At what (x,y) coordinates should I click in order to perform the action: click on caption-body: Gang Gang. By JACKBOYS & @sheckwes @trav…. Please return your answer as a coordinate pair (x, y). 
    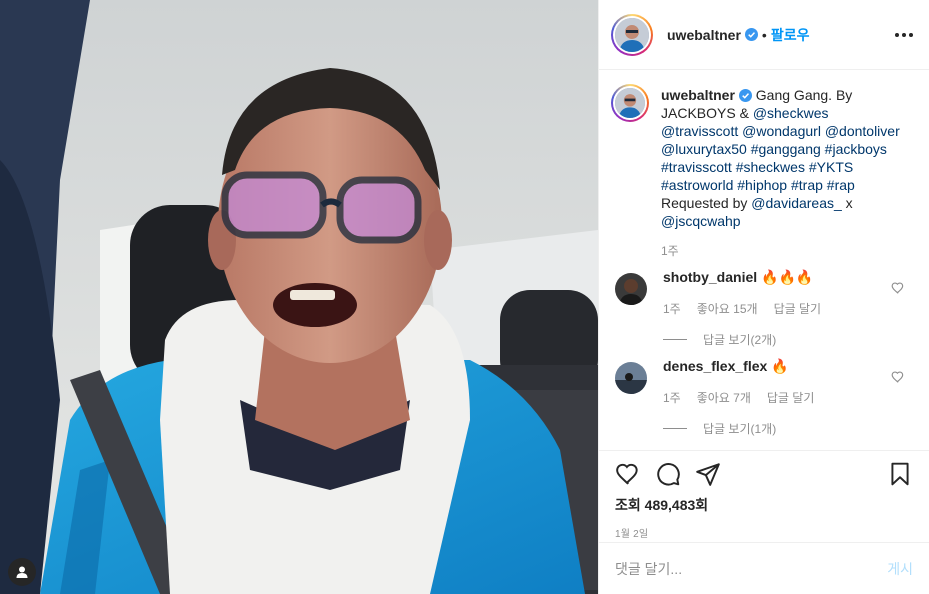
    Looking at the image, I should click on (780, 158).